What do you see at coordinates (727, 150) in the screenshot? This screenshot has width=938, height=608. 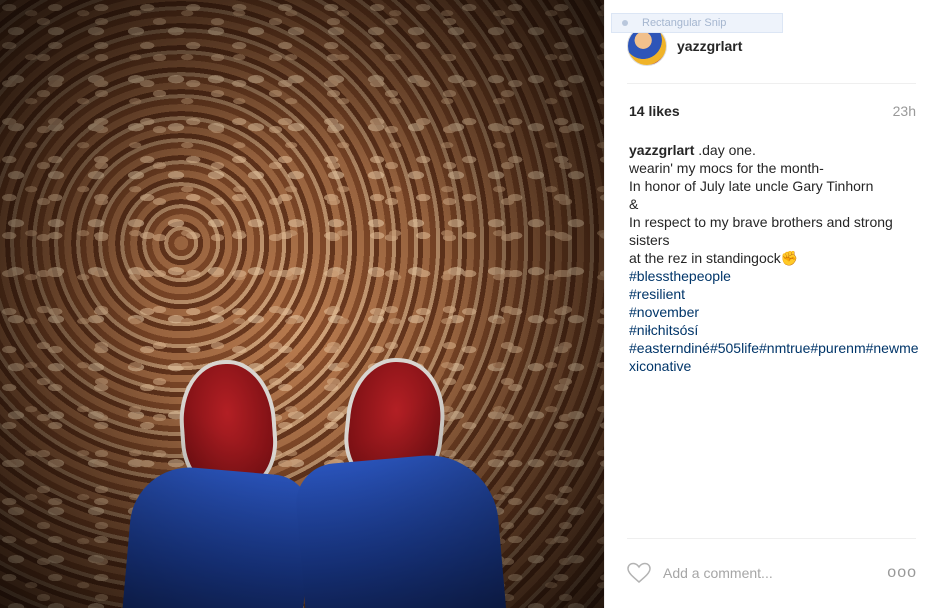 I see `caption-text: .day one.` at bounding box center [727, 150].